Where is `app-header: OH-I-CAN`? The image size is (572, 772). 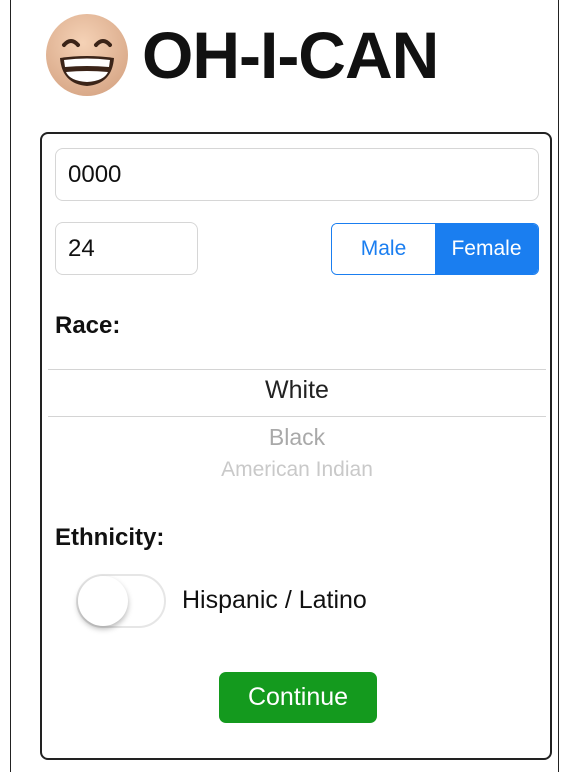
app-header: OH-I-CAN is located at coordinates (241, 55).